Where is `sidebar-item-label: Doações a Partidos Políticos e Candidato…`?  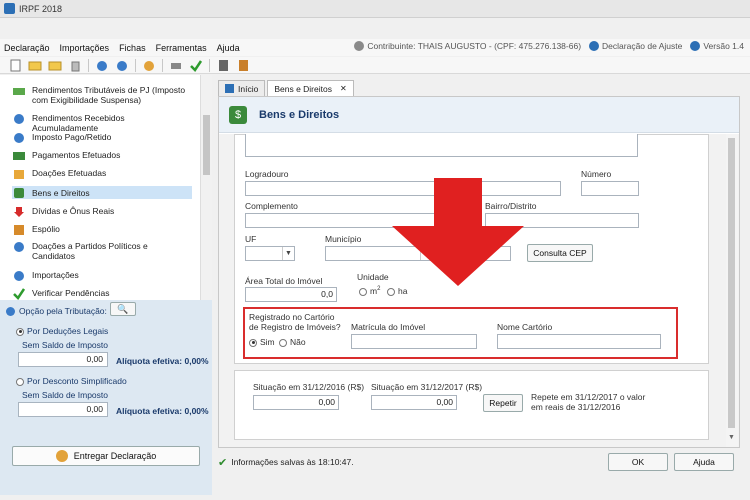
sidebar-item-label: Doações a Partidos Políticos e Candidato… is located at coordinates (90, 251).